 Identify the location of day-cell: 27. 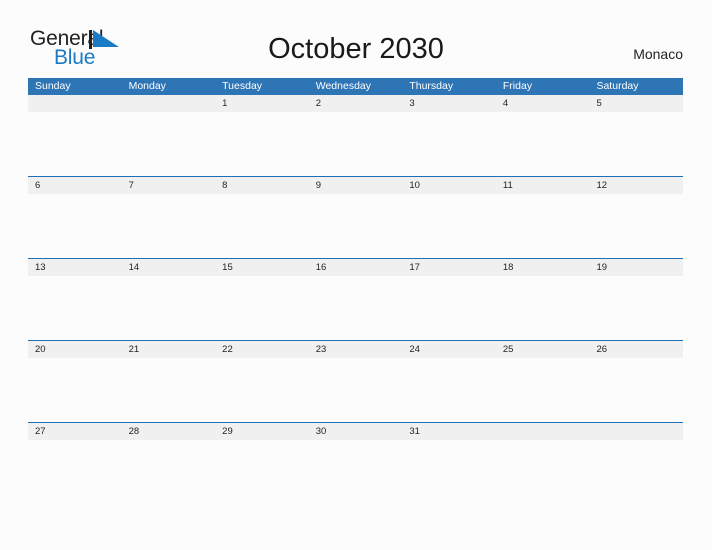
(75, 431).